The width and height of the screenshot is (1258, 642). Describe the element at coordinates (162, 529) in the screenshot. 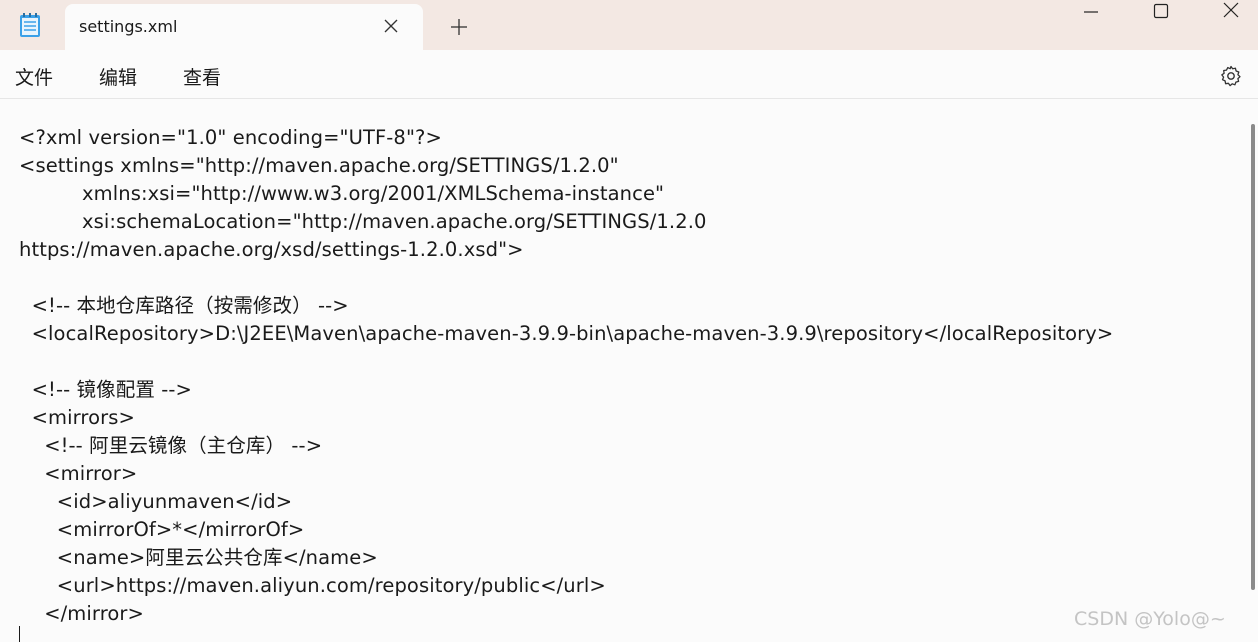

I see `code-line: <mirrorOf>*</mirrorOf>` at that location.